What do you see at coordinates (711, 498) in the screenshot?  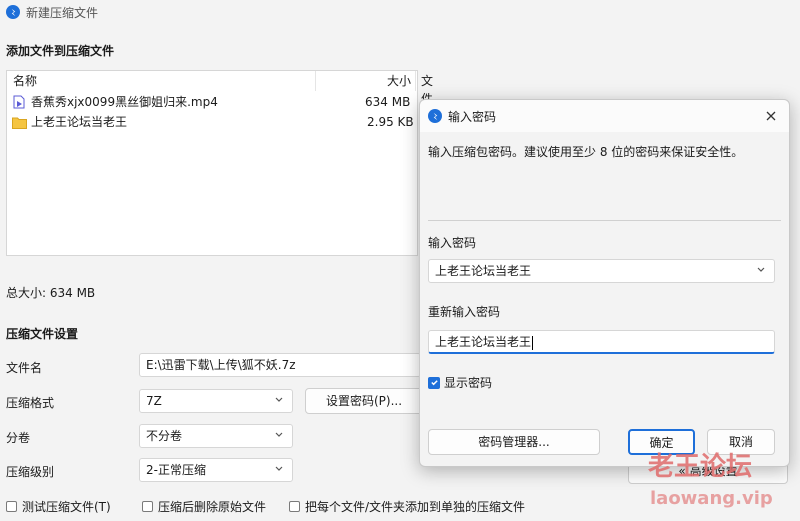 I see `watermark-url: laowang.vip` at bounding box center [711, 498].